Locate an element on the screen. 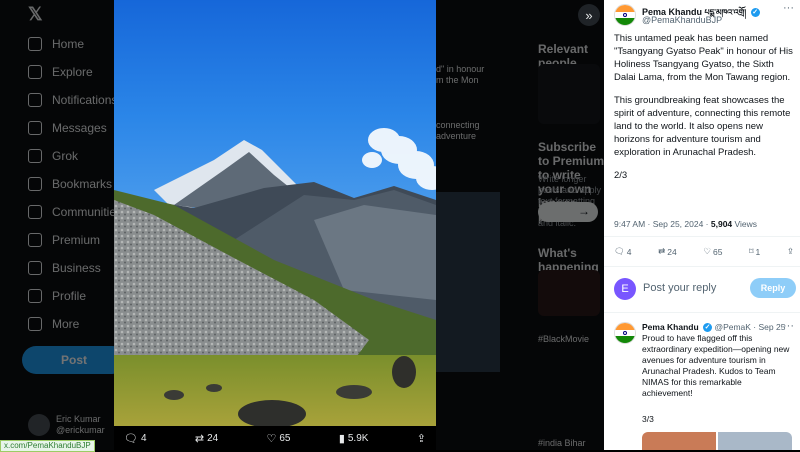 The image size is (800, 452). background-text: d" in honour m the Mon is located at coordinates (460, 74).